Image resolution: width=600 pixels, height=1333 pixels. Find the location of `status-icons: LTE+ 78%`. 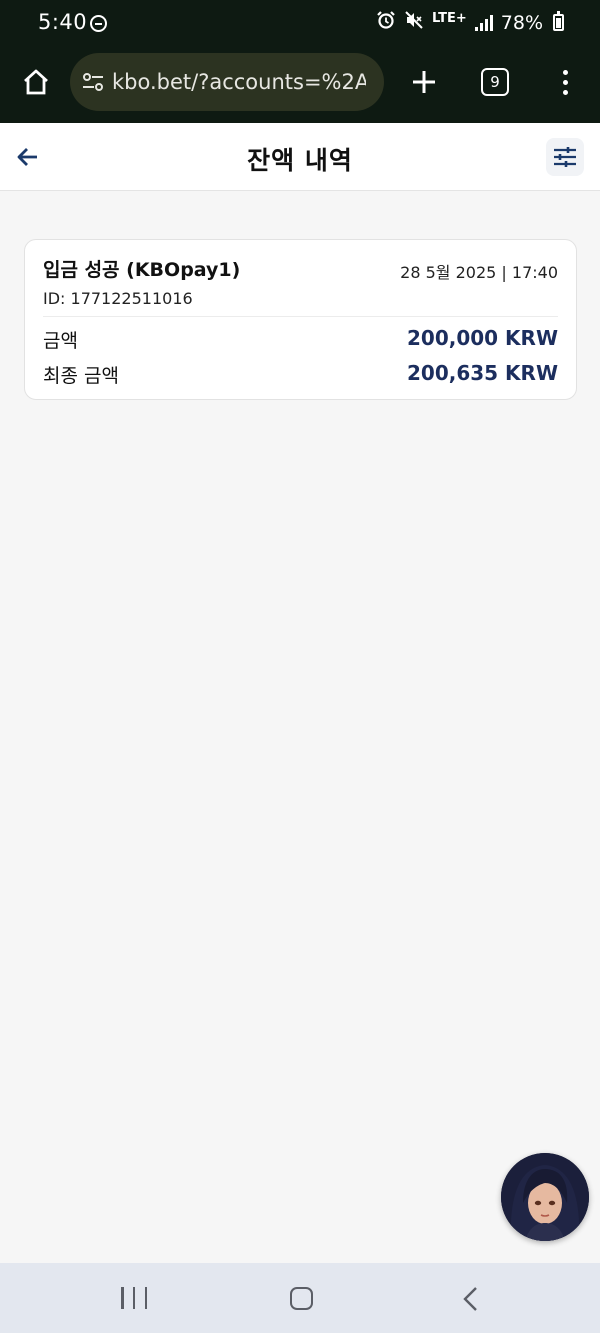

status-icons: LTE+ 78% is located at coordinates (470, 22).